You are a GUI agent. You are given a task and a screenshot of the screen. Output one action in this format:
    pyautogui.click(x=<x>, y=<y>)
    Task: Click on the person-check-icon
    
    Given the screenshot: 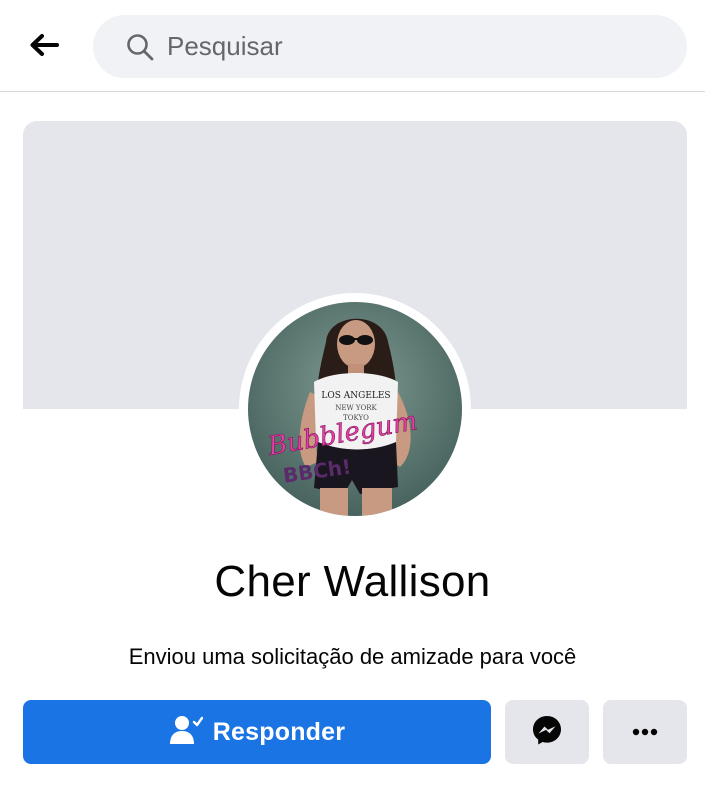 What is the action you would take?
    pyautogui.click(x=186, y=732)
    